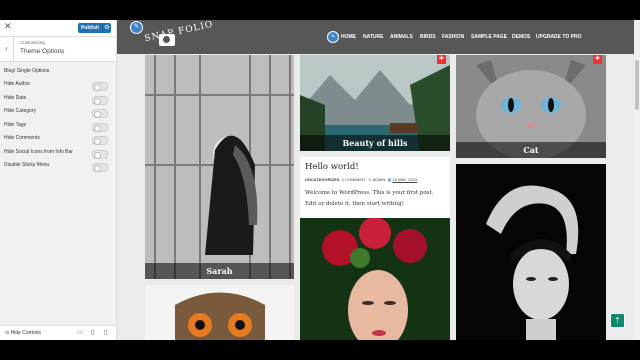  Describe the element at coordinates (106, 28) in the screenshot. I see `gear-icon: ⚙` at that location.